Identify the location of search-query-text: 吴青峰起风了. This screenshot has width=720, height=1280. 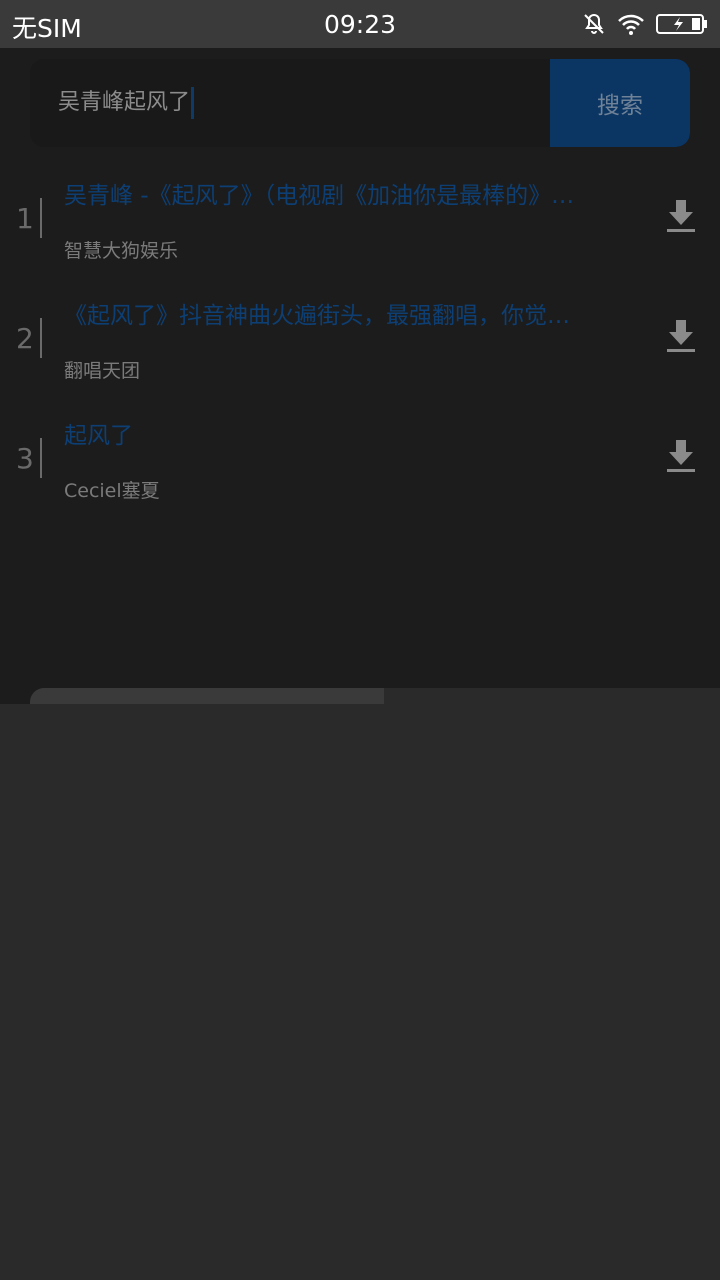
(124, 102).